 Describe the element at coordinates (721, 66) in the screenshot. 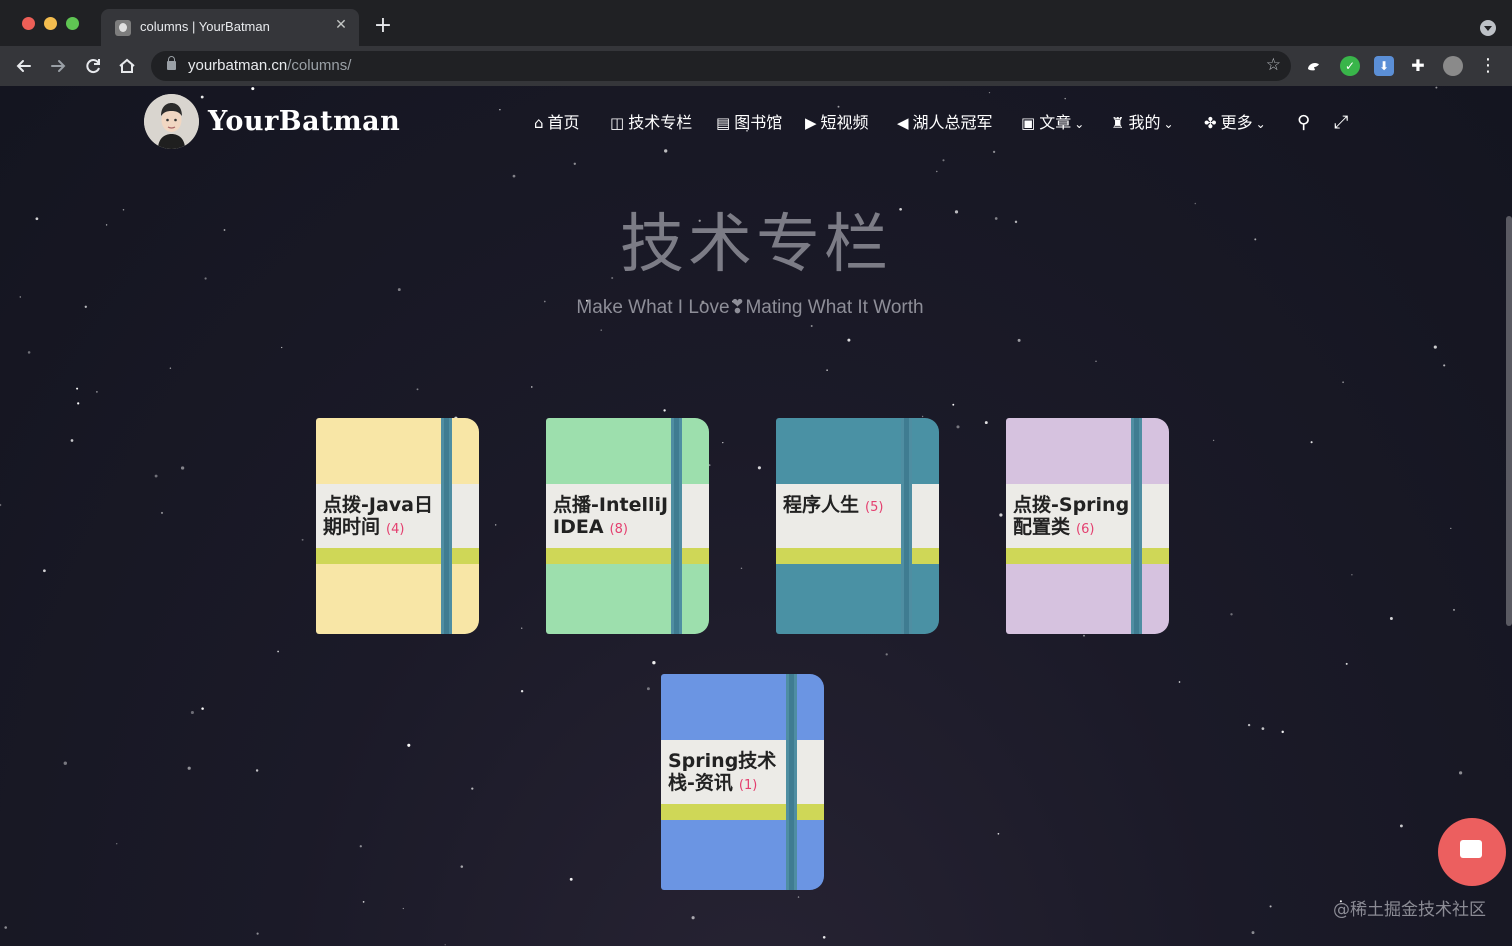

I see `address-bar: yourbatman.cn/columns/ ☆` at that location.